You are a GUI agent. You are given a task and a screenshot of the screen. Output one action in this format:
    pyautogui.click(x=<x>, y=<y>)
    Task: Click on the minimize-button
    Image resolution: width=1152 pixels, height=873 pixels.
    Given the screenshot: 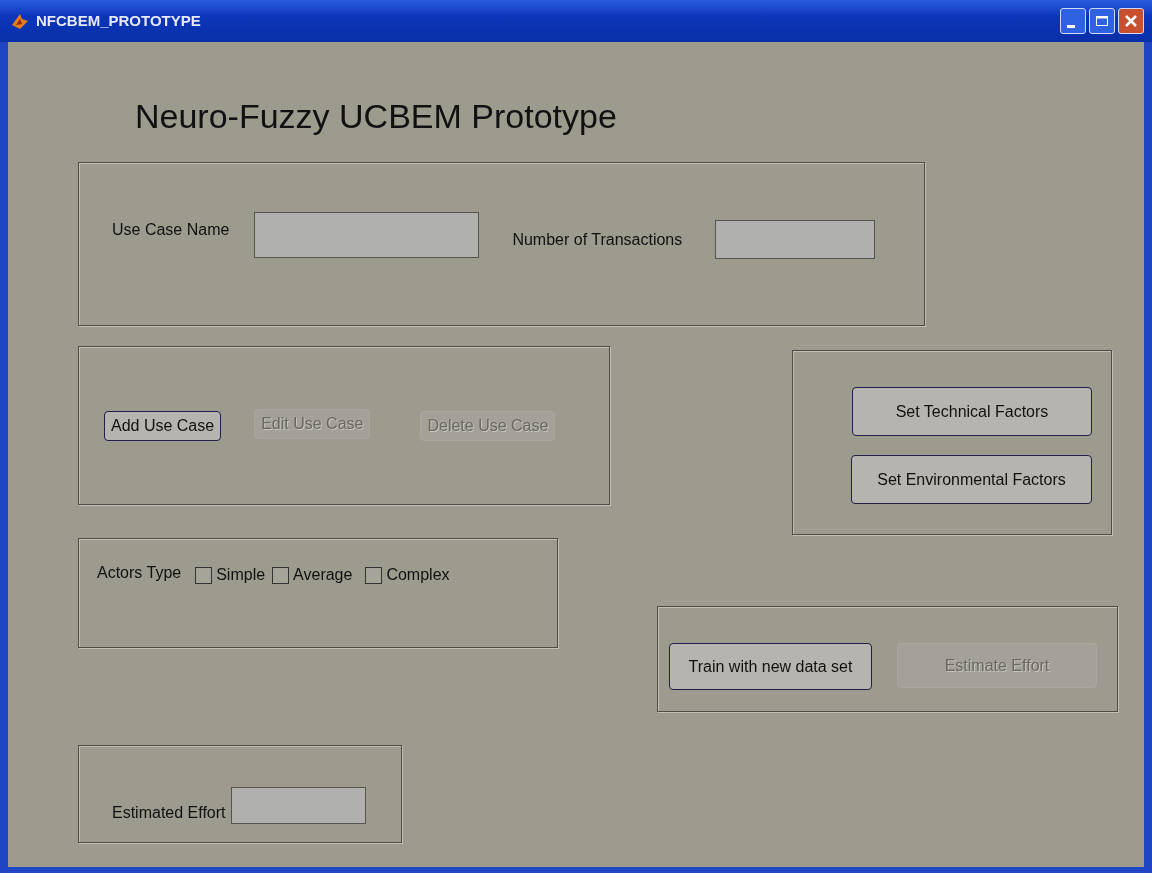 What is the action you would take?
    pyautogui.click(x=1073, y=21)
    